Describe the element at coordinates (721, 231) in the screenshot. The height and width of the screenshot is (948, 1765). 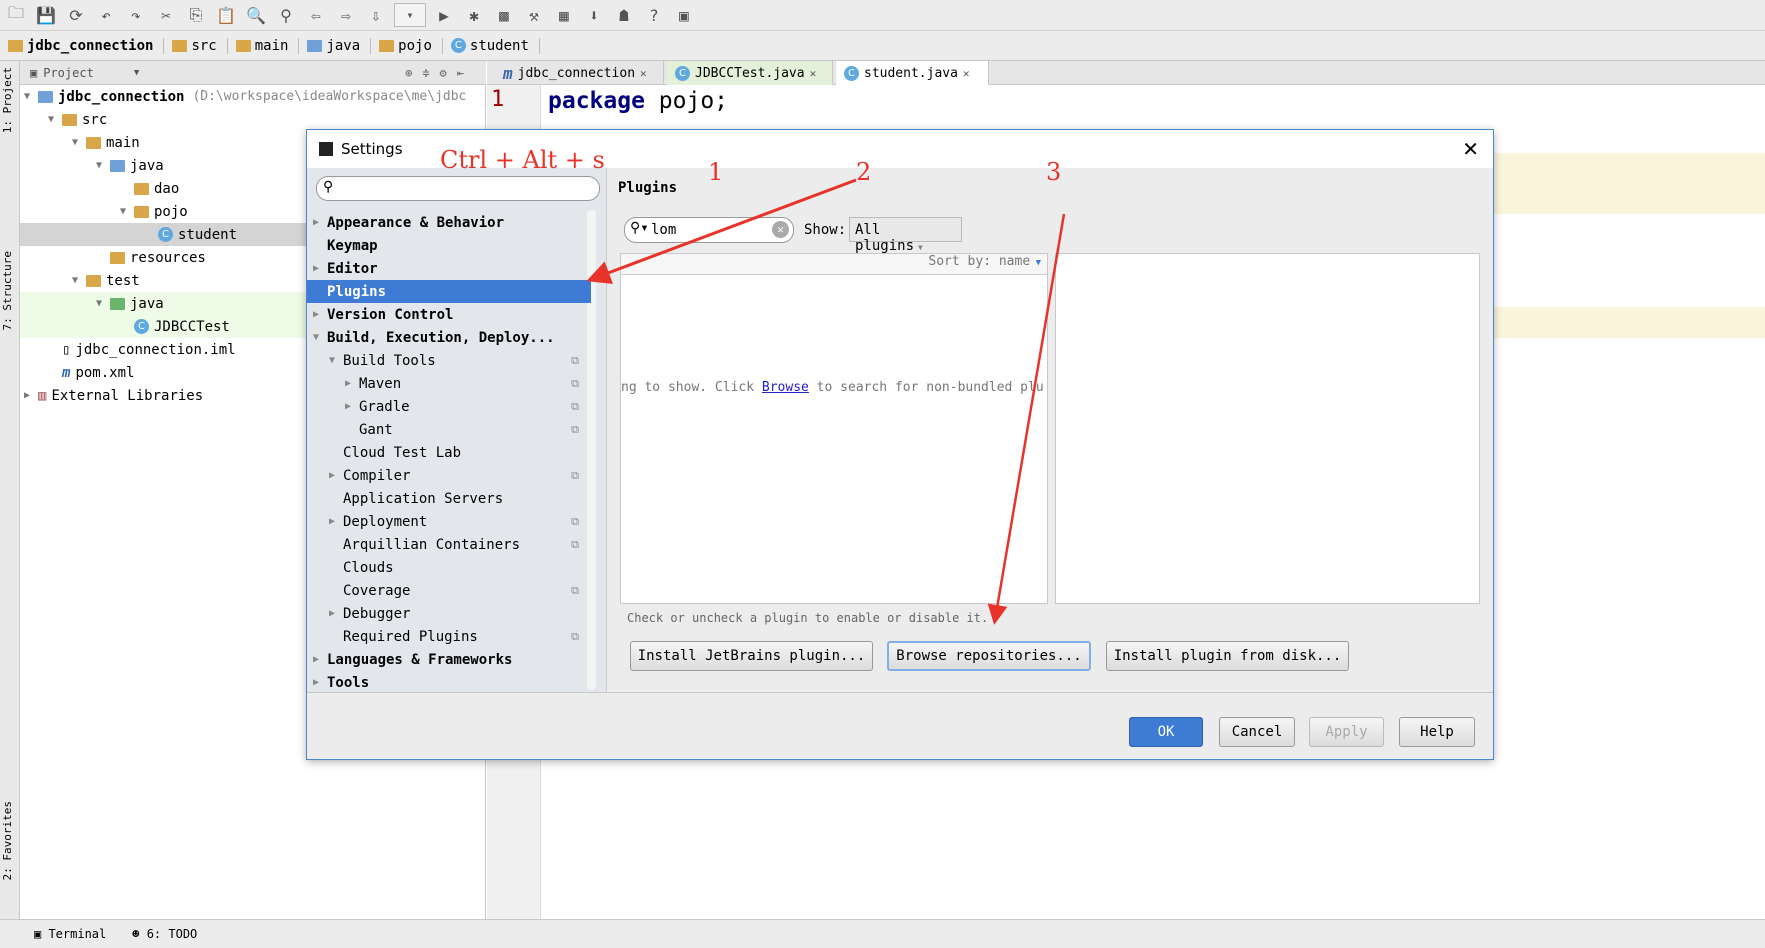
I see `arrow-to-plugins` at that location.